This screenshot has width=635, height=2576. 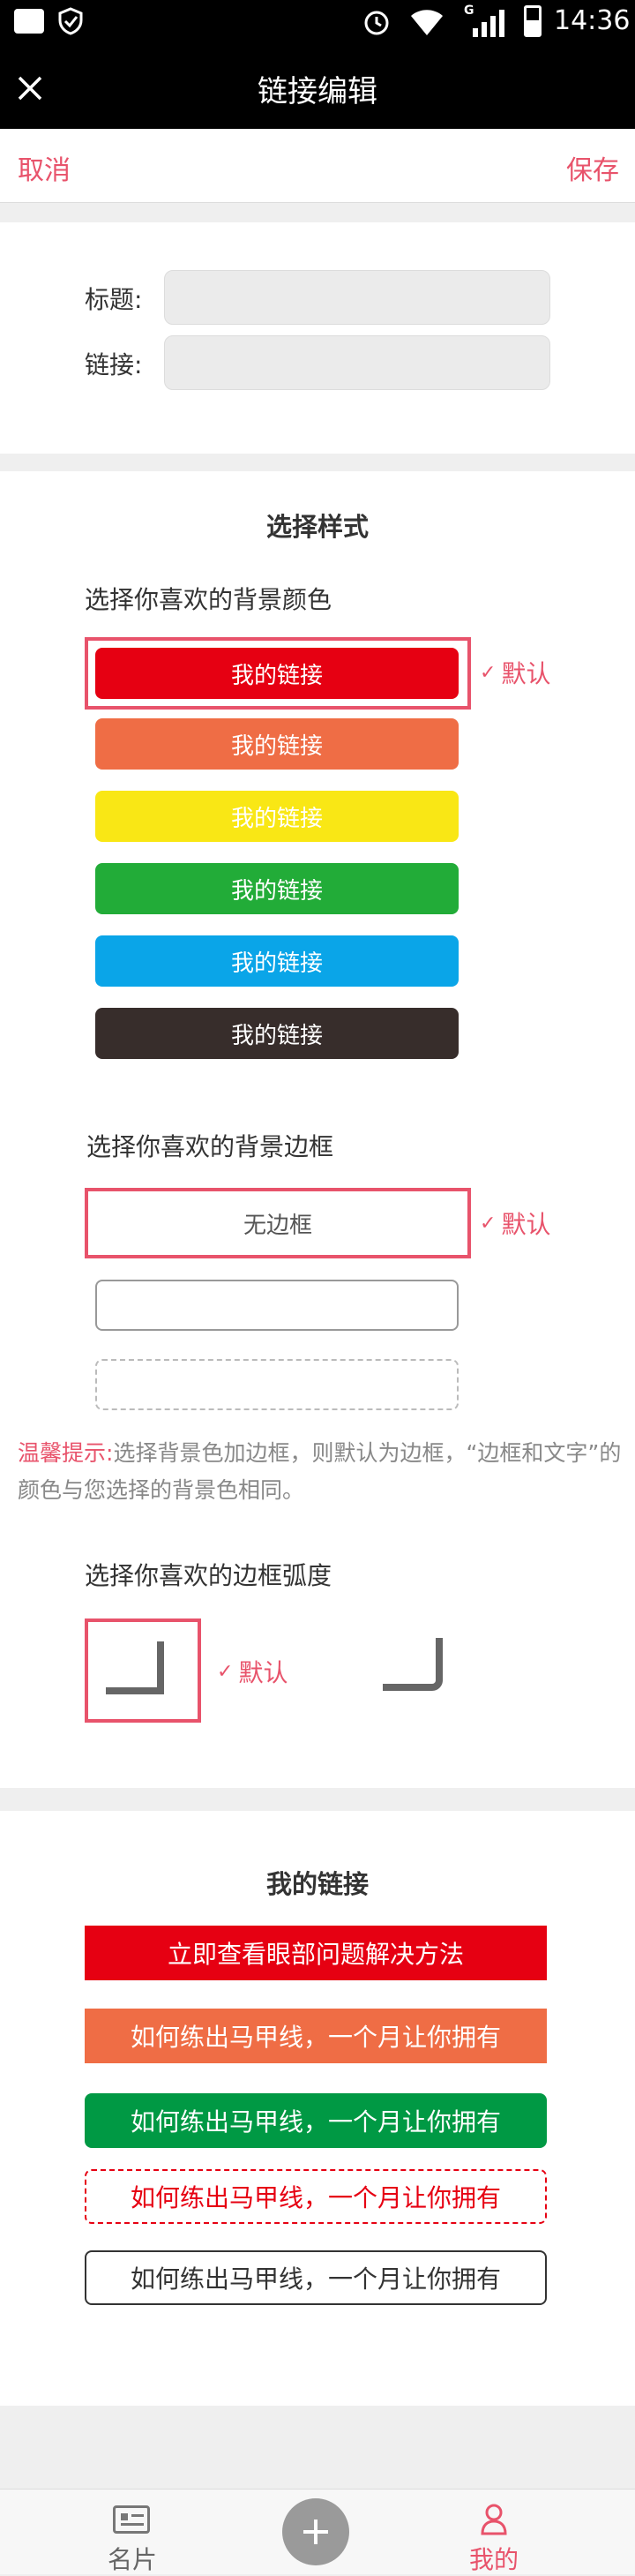 What do you see at coordinates (277, 1033) in the screenshot?
I see `color-option-dark: 我的链接` at bounding box center [277, 1033].